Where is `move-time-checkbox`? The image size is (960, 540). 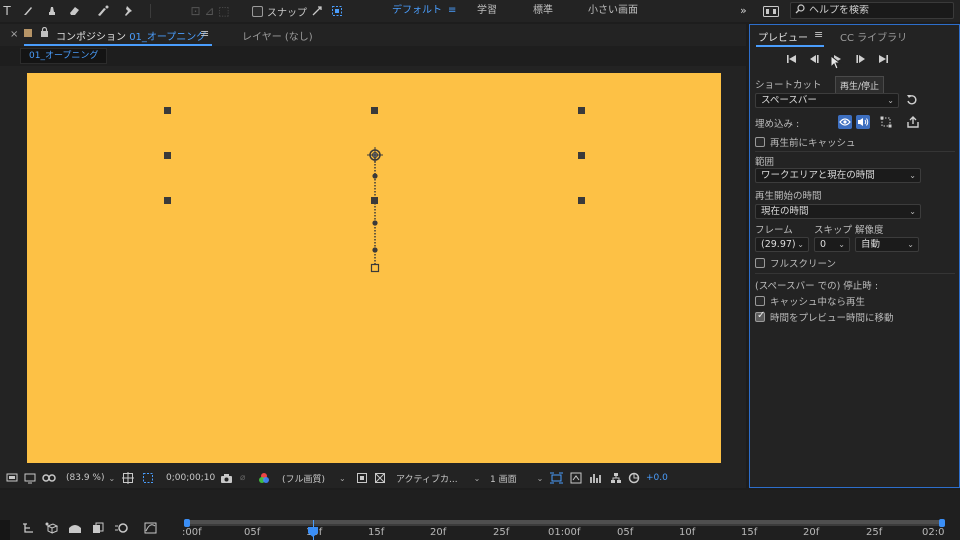 move-time-checkbox is located at coordinates (760, 316).